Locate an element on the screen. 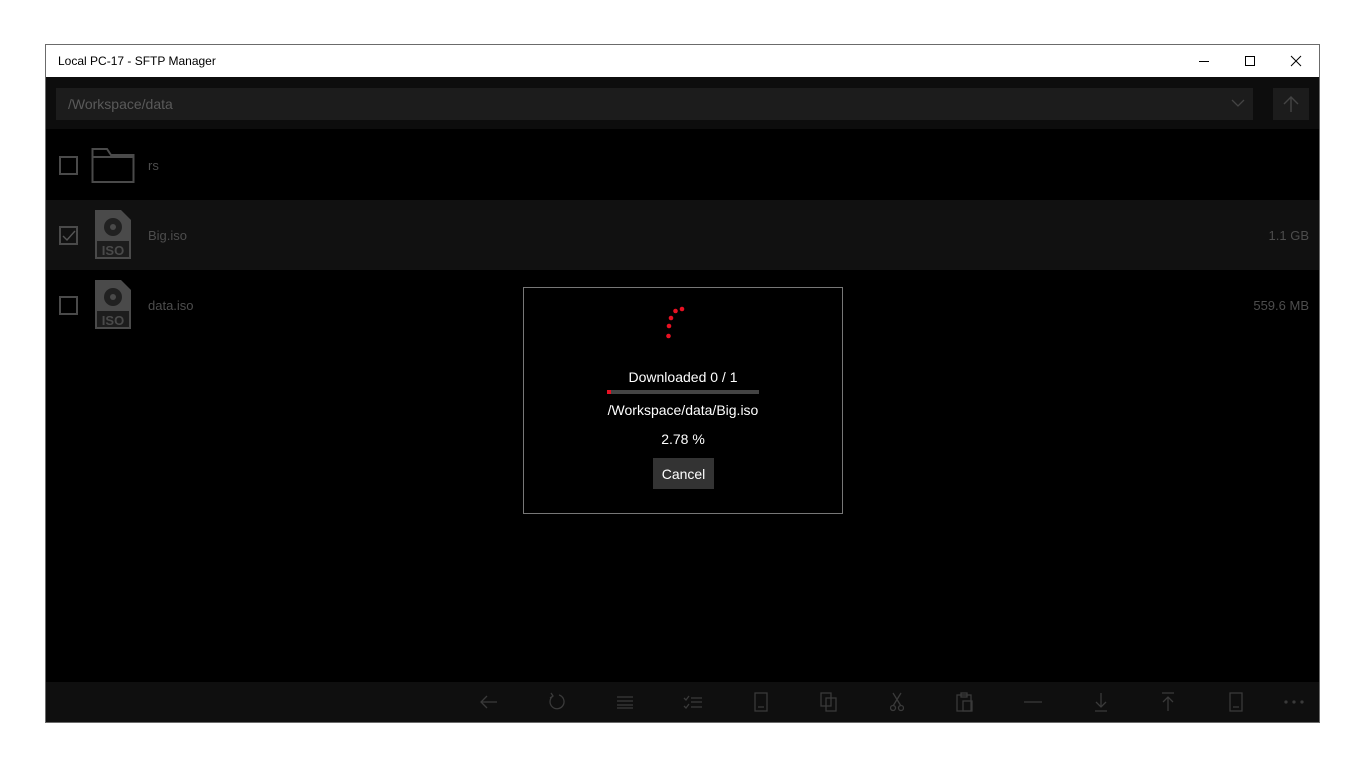 The image size is (1366, 768). download-icon is located at coordinates (1101, 702).